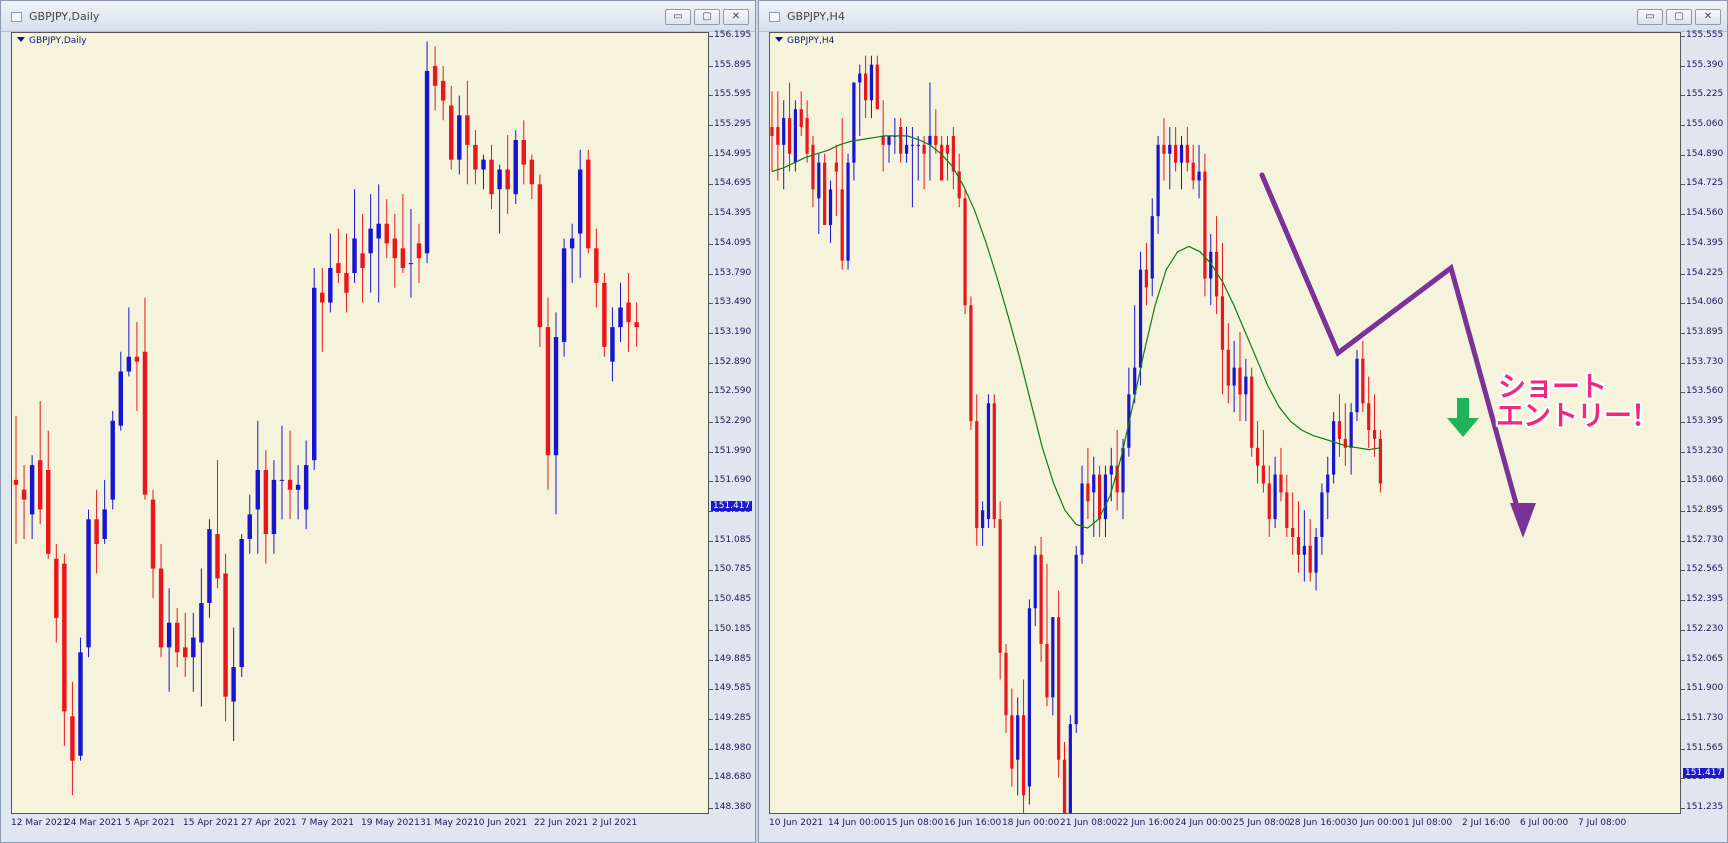 Image resolution: width=1728 pixels, height=843 pixels. I want to click on time-tick-label: 12 Mar 2021, so click(40, 823).